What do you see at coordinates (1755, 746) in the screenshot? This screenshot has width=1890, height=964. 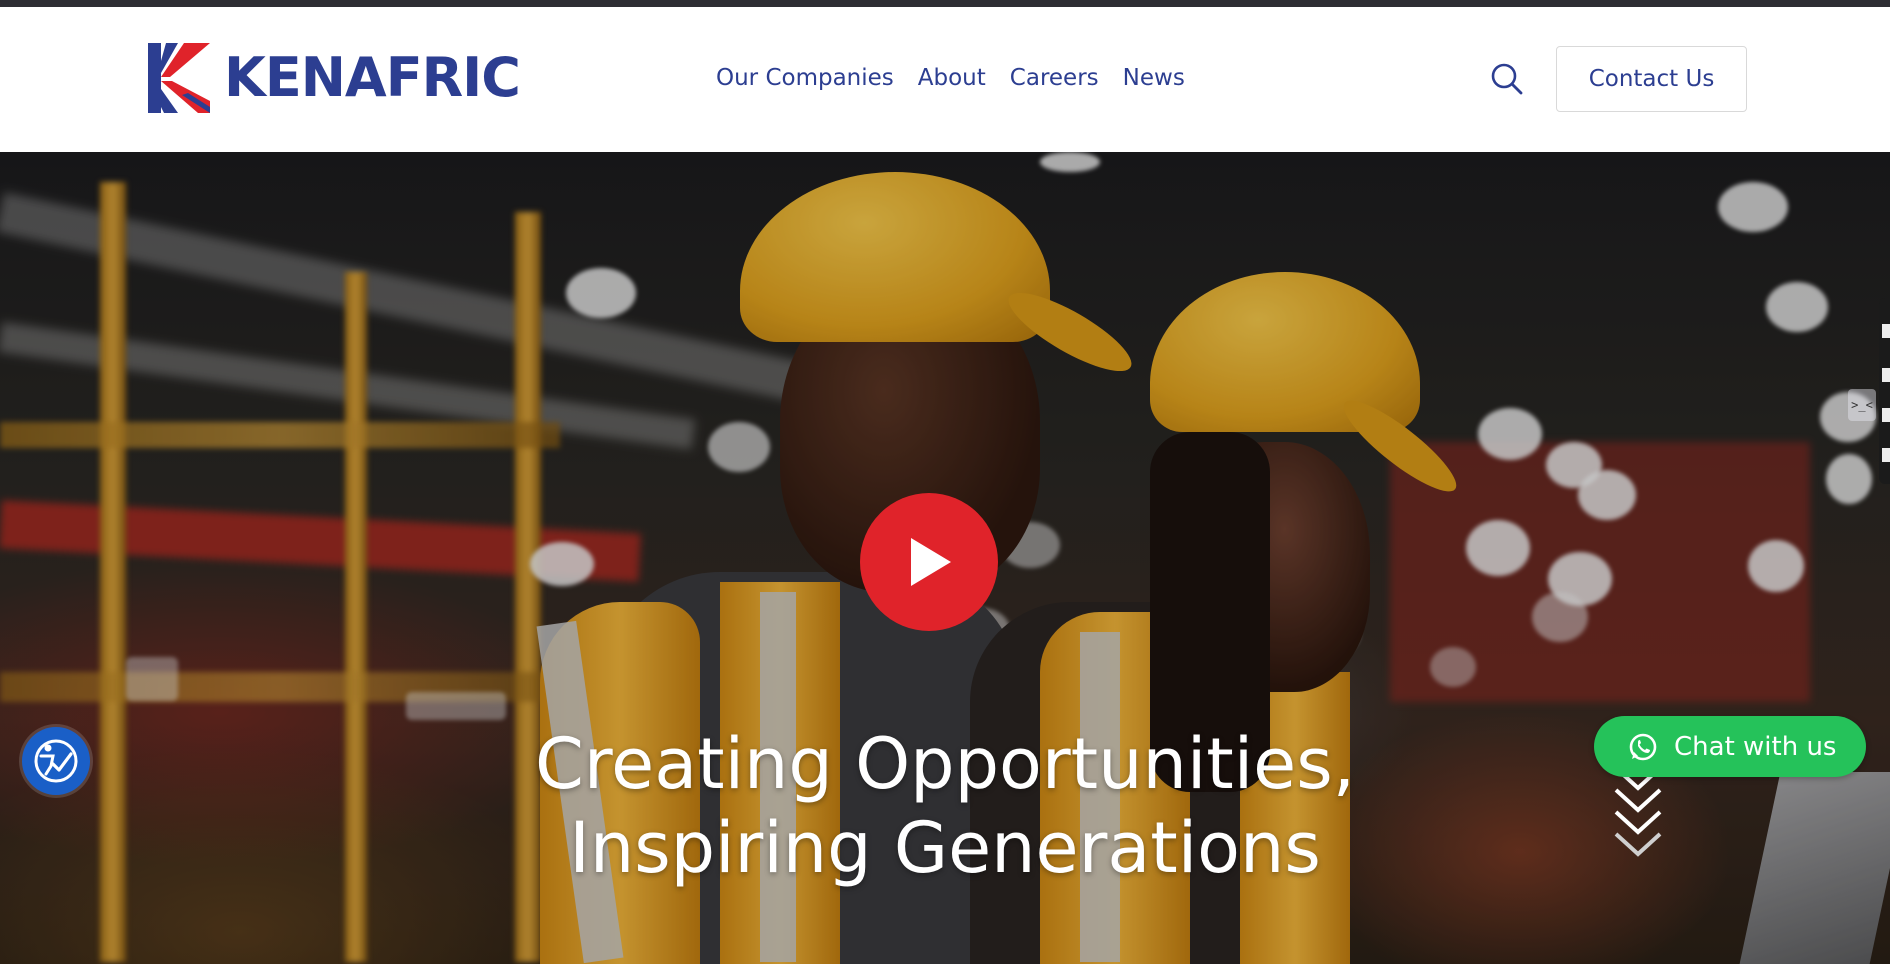 I see `chat-label: Chat with us` at bounding box center [1755, 746].